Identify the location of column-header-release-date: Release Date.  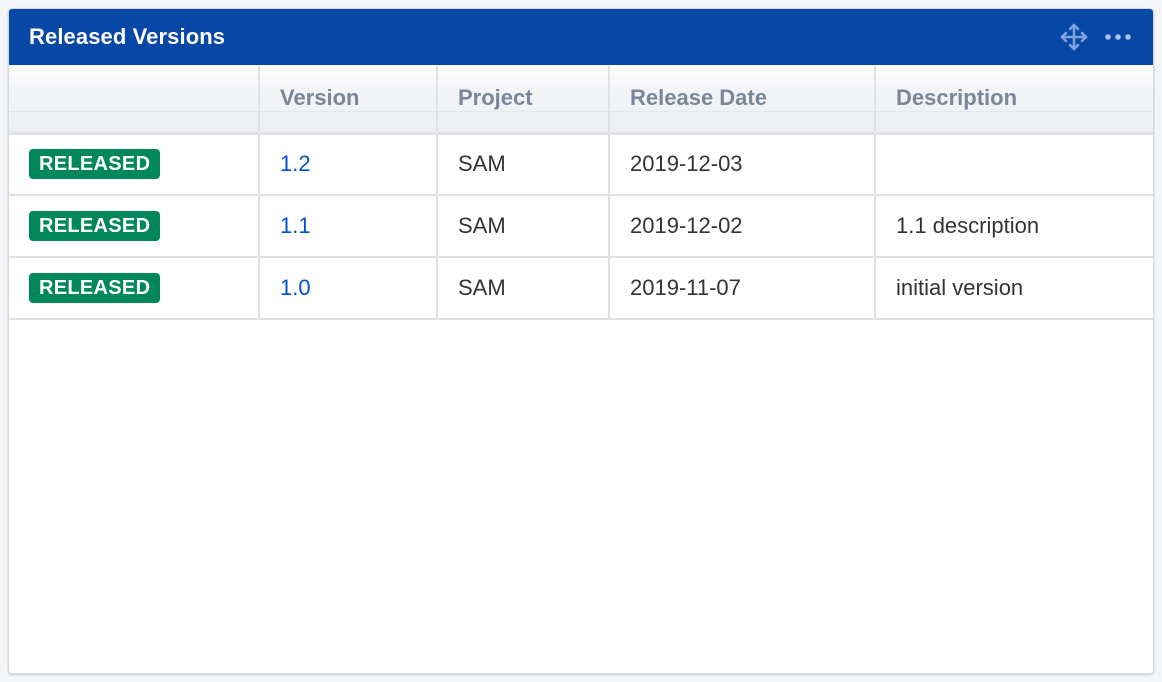
(742, 100).